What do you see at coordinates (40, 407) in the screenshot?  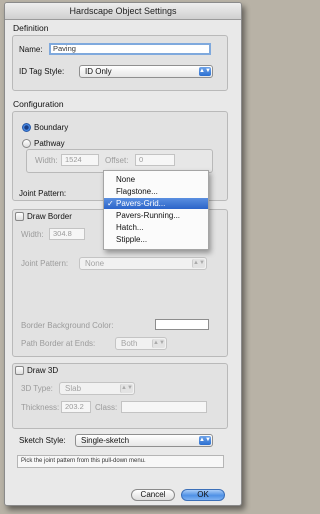 I see `thickness-label: Thickness:` at bounding box center [40, 407].